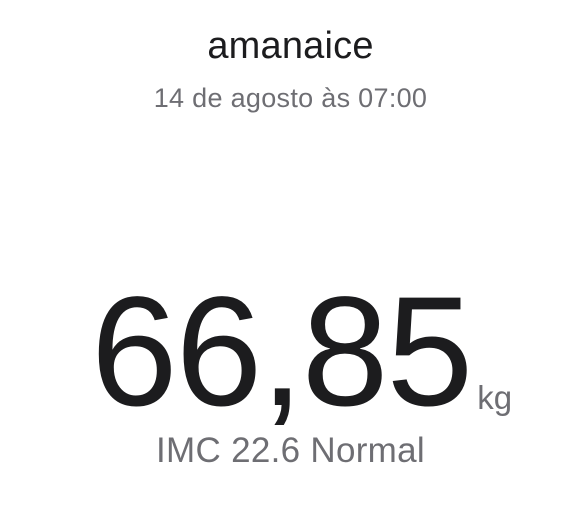  Describe the element at coordinates (290, 98) in the screenshot. I see `measurement-timestamp: 14 de agosto às 07:00` at that location.